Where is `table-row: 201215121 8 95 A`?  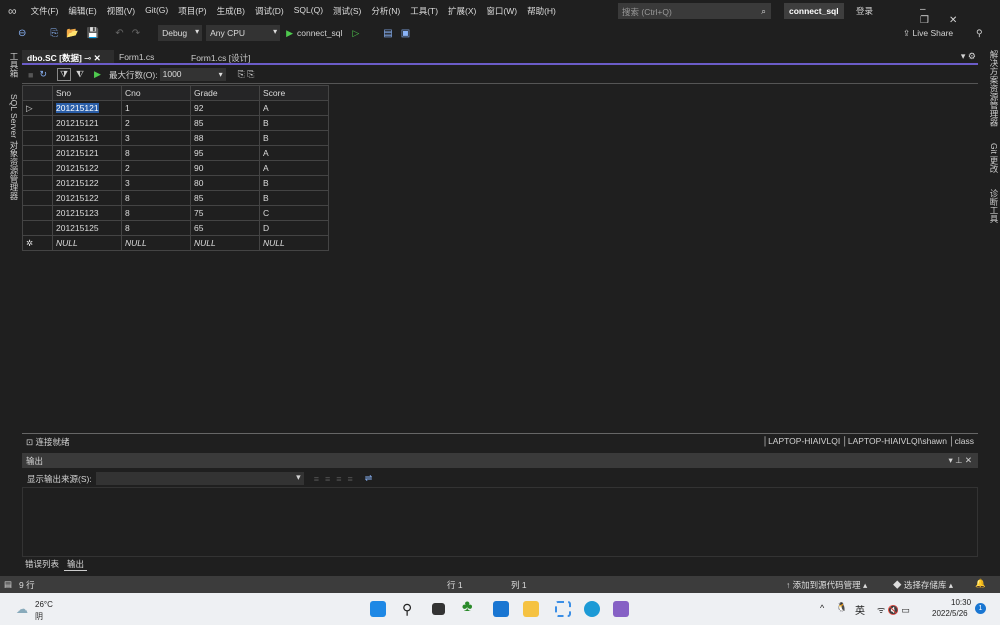
table-row: 201215121 8 95 A is located at coordinates (175, 153).